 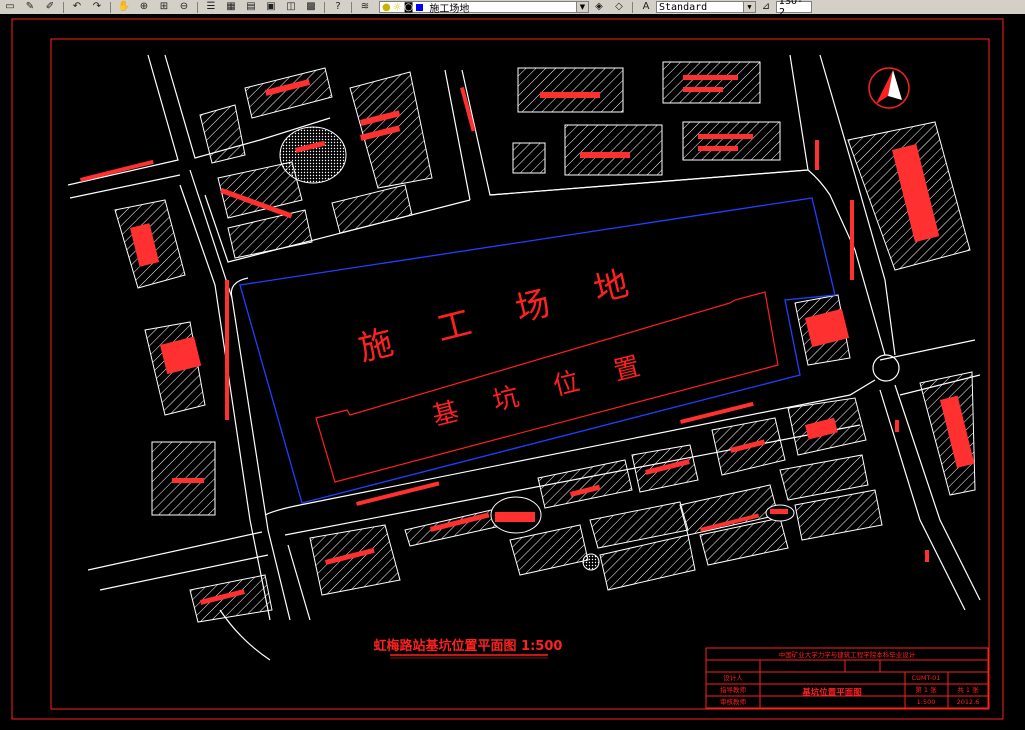 What do you see at coordinates (144, 7) in the screenshot?
I see `zoom-realtime-icon: ⊕` at bounding box center [144, 7].